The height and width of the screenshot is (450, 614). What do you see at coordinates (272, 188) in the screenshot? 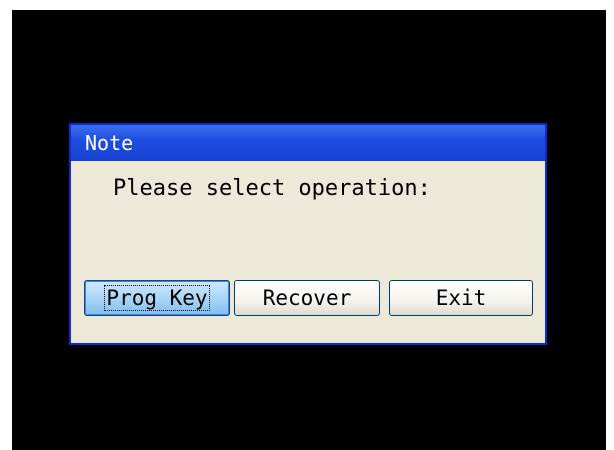
I see `dialog-prompt: Please select operation:` at bounding box center [272, 188].